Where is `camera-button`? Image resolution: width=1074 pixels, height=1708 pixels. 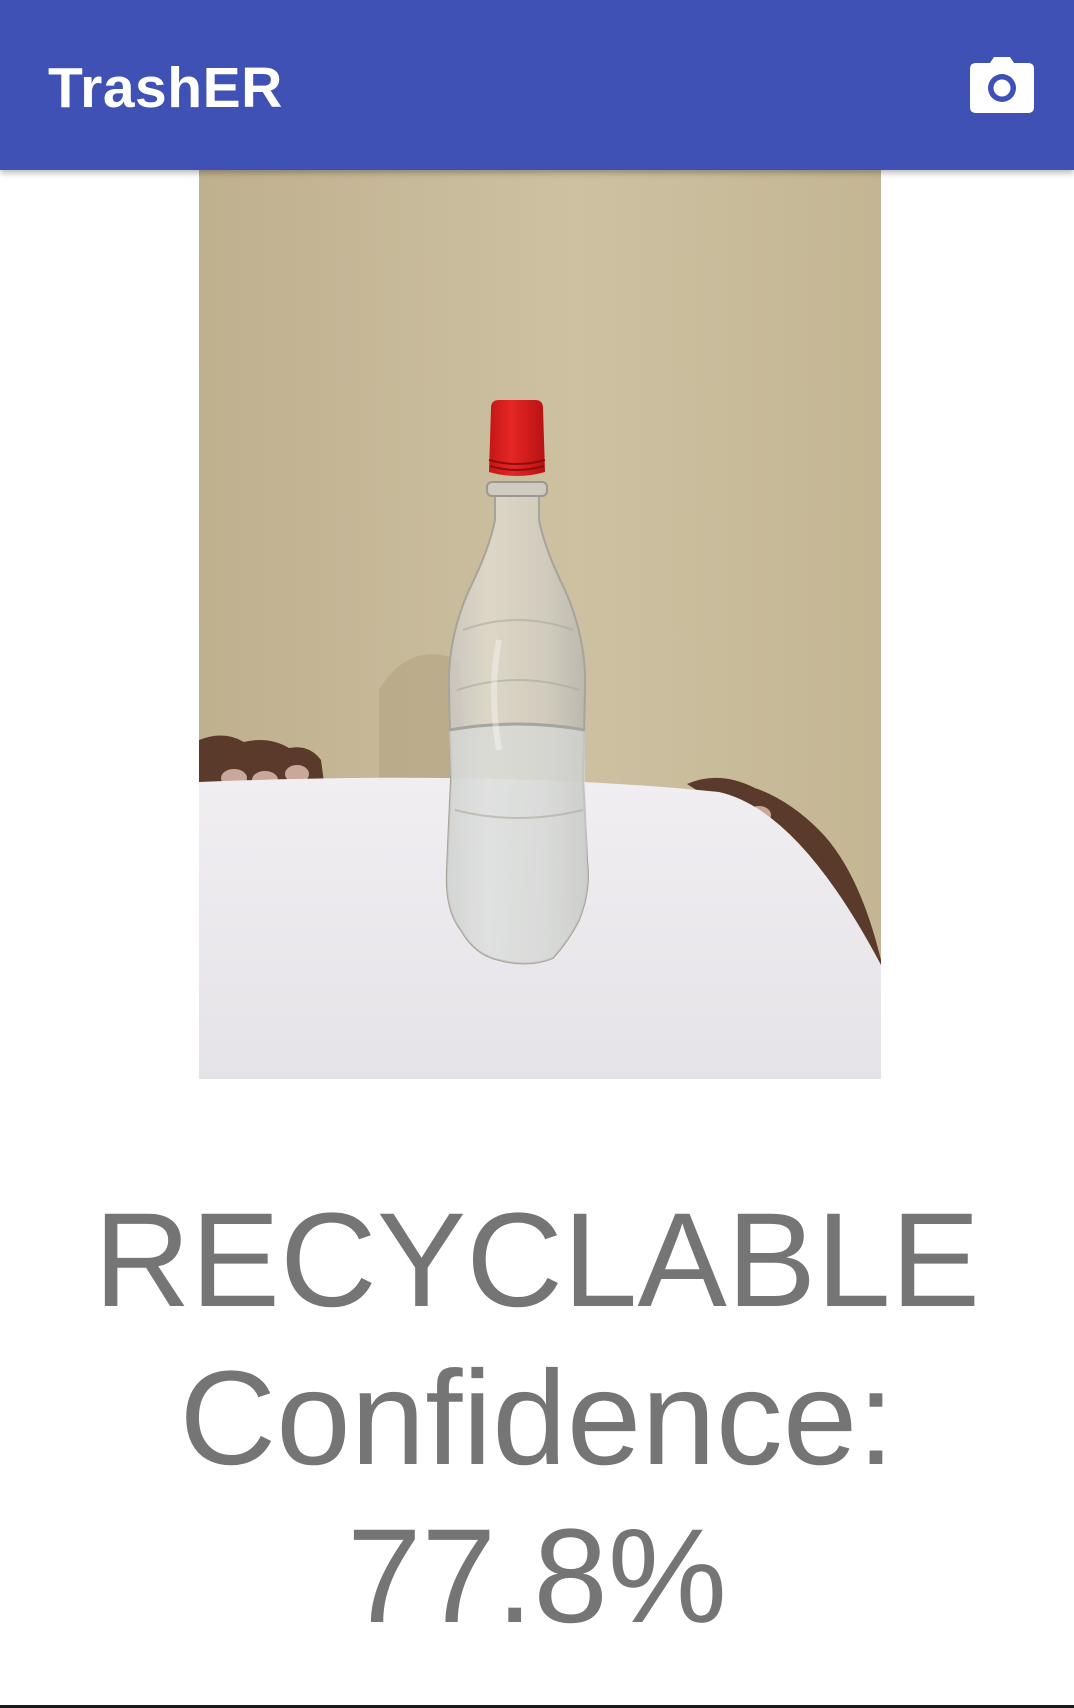
camera-button is located at coordinates (1002, 85).